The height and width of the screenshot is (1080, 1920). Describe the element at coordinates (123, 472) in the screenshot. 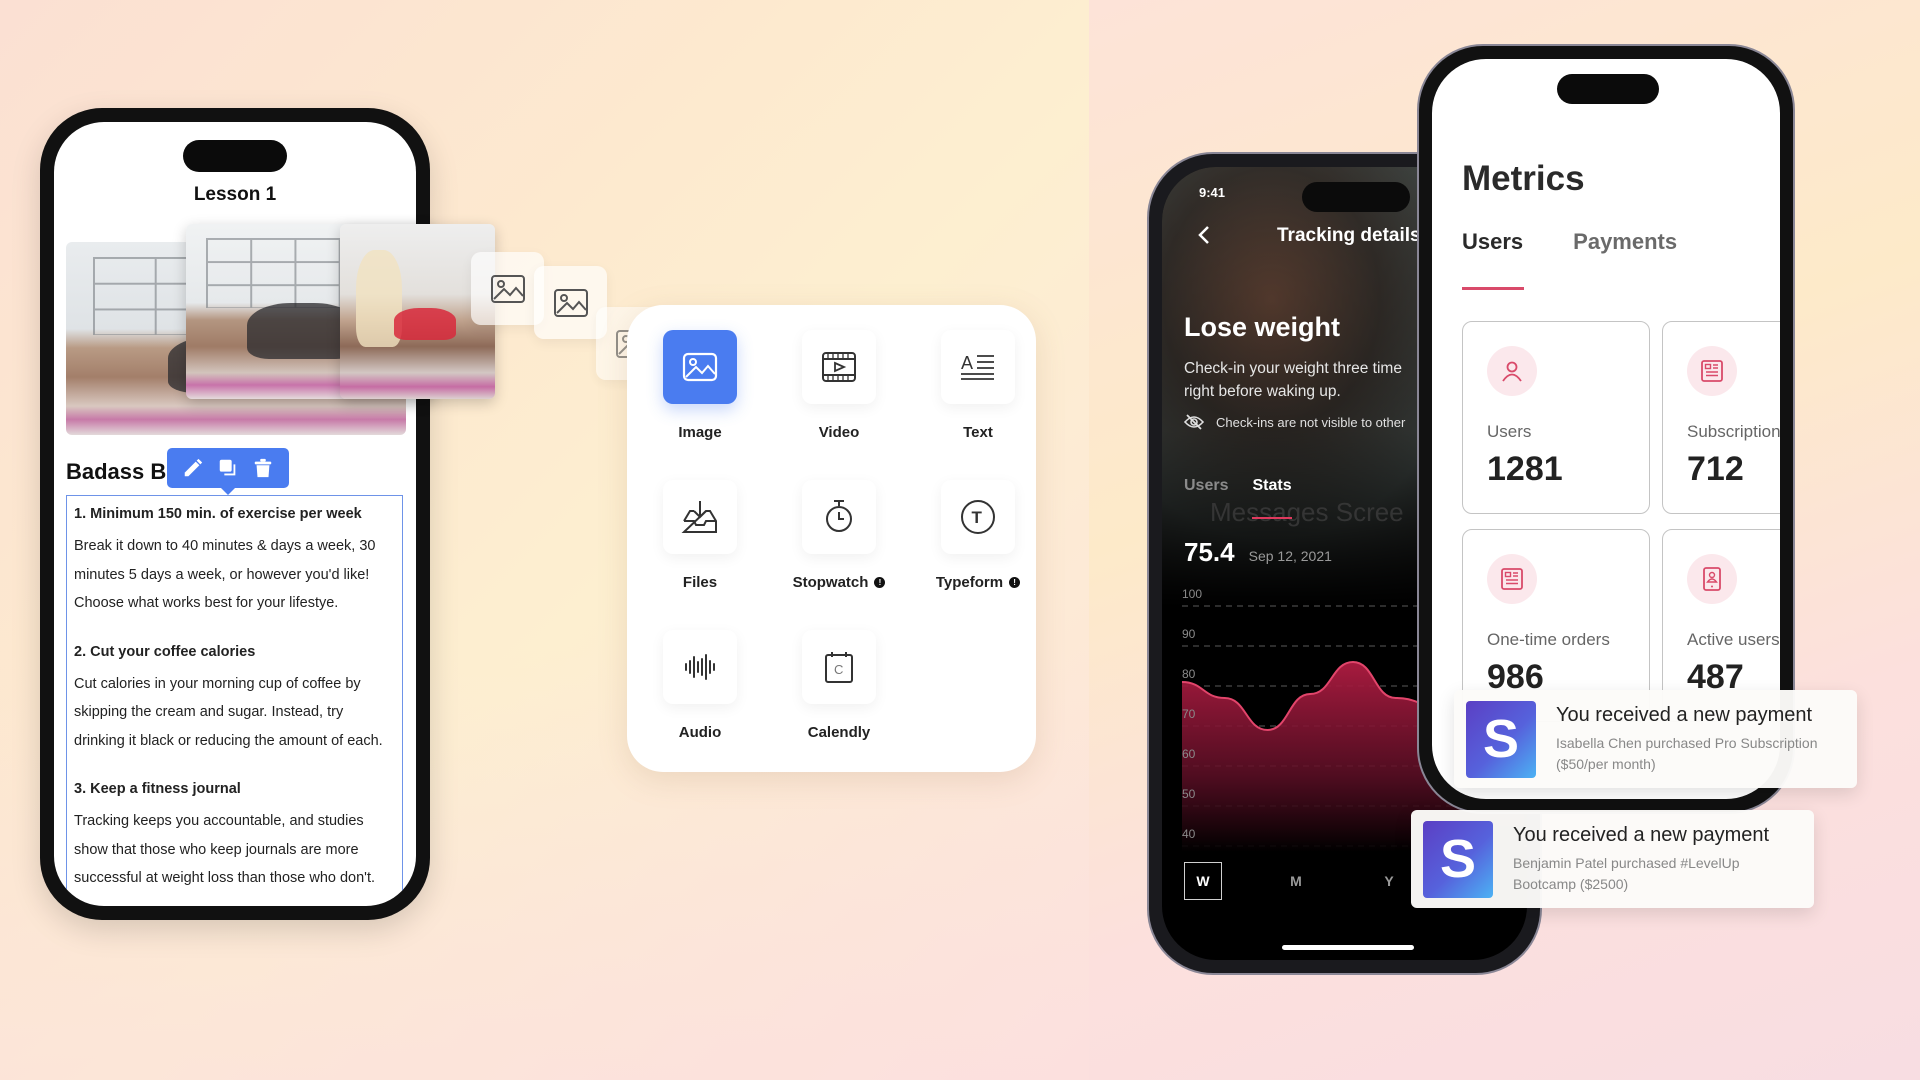

I see `section-title: Badass Bu` at that location.